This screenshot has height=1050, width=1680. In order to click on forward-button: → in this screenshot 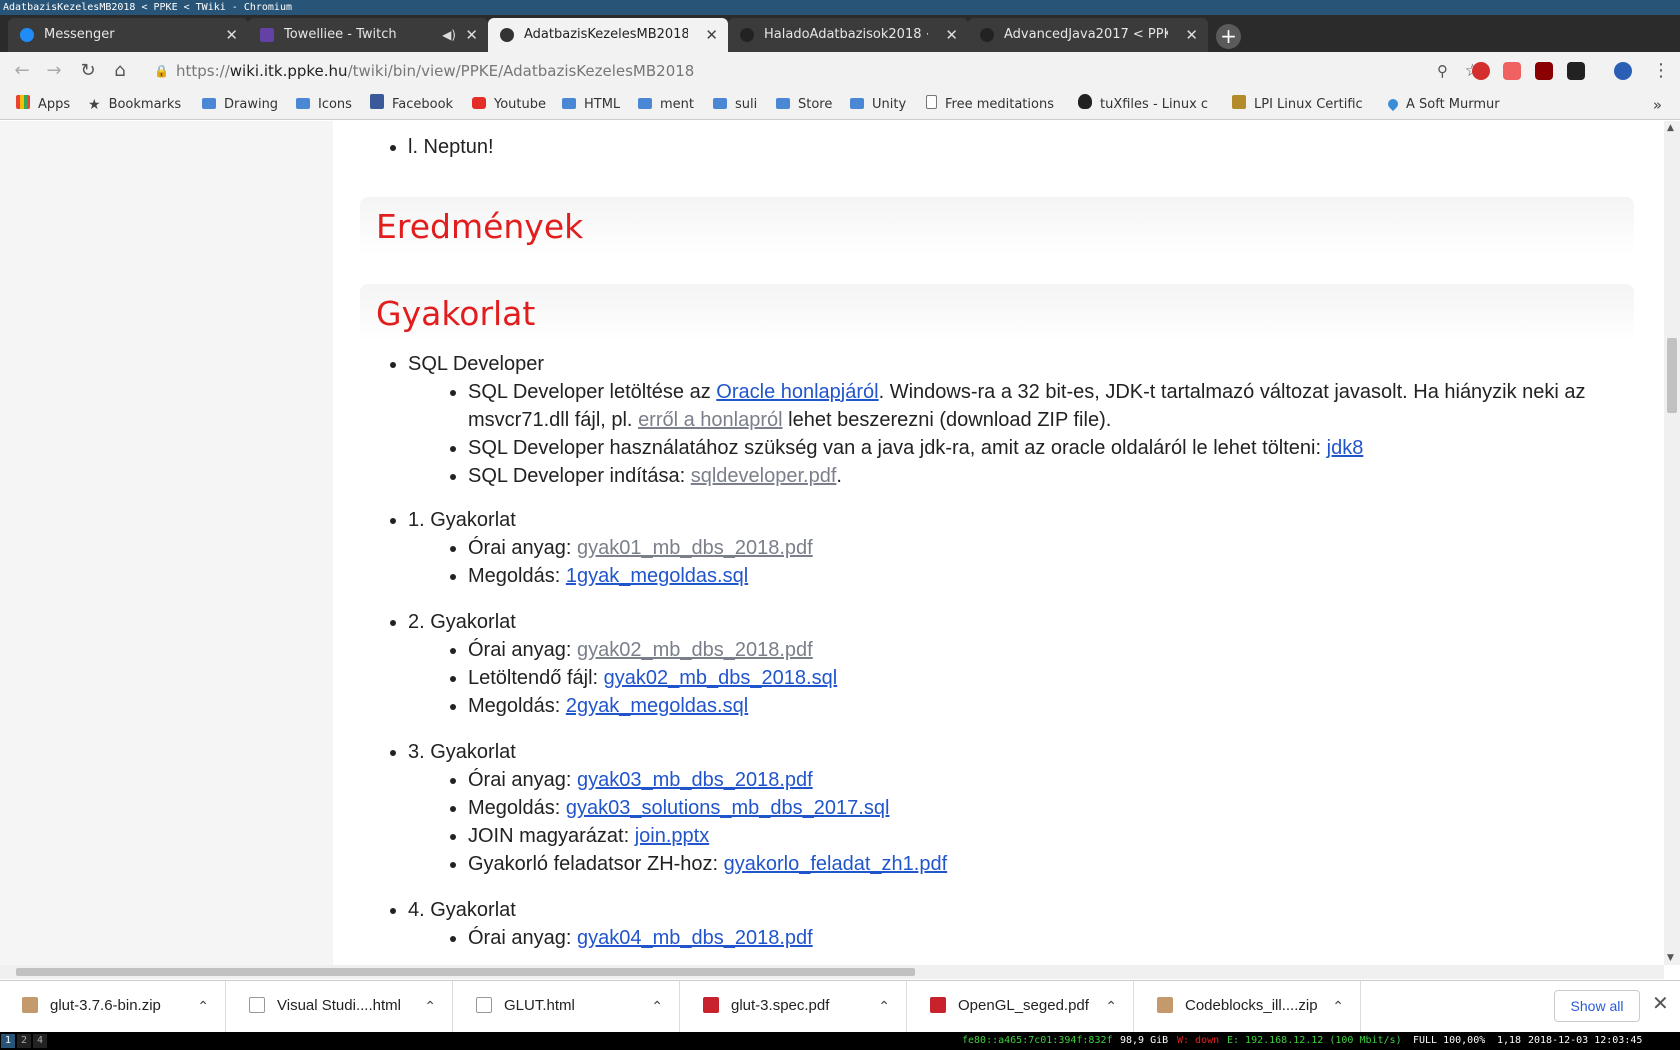, I will do `click(54, 71)`.